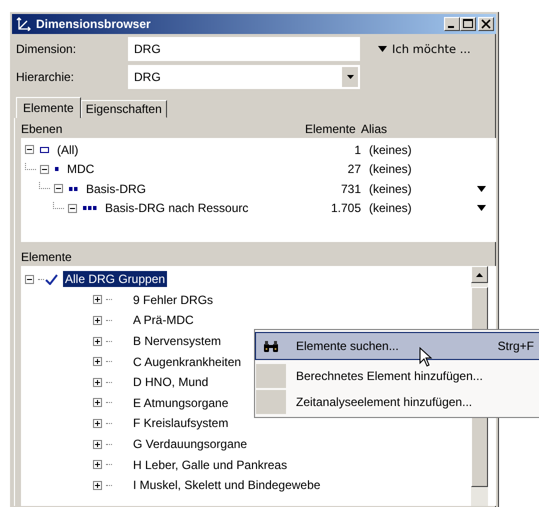  What do you see at coordinates (46, 257) in the screenshot?
I see `section-label: Elemente` at bounding box center [46, 257].